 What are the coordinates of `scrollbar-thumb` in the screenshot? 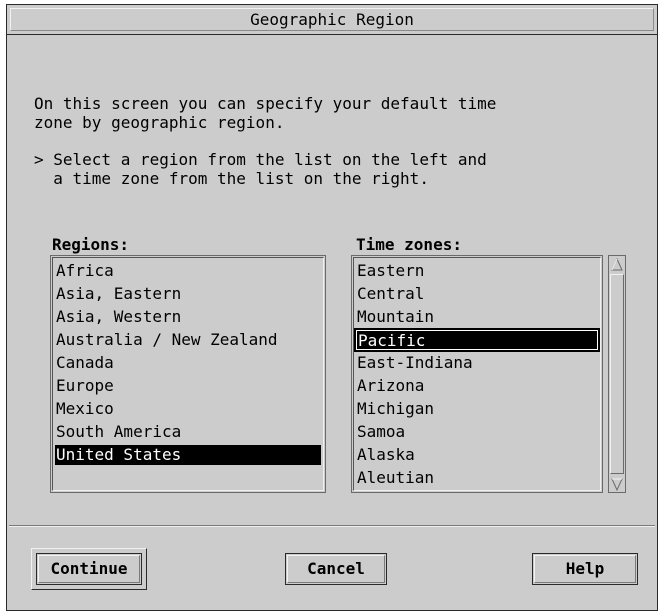 It's located at (617, 374).